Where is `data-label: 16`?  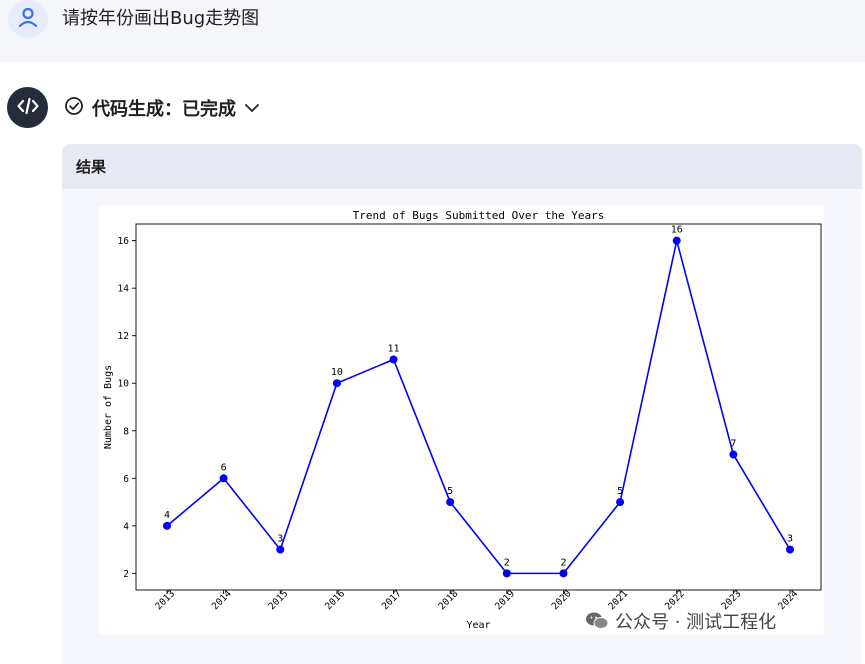 data-label: 16 is located at coordinates (677, 230).